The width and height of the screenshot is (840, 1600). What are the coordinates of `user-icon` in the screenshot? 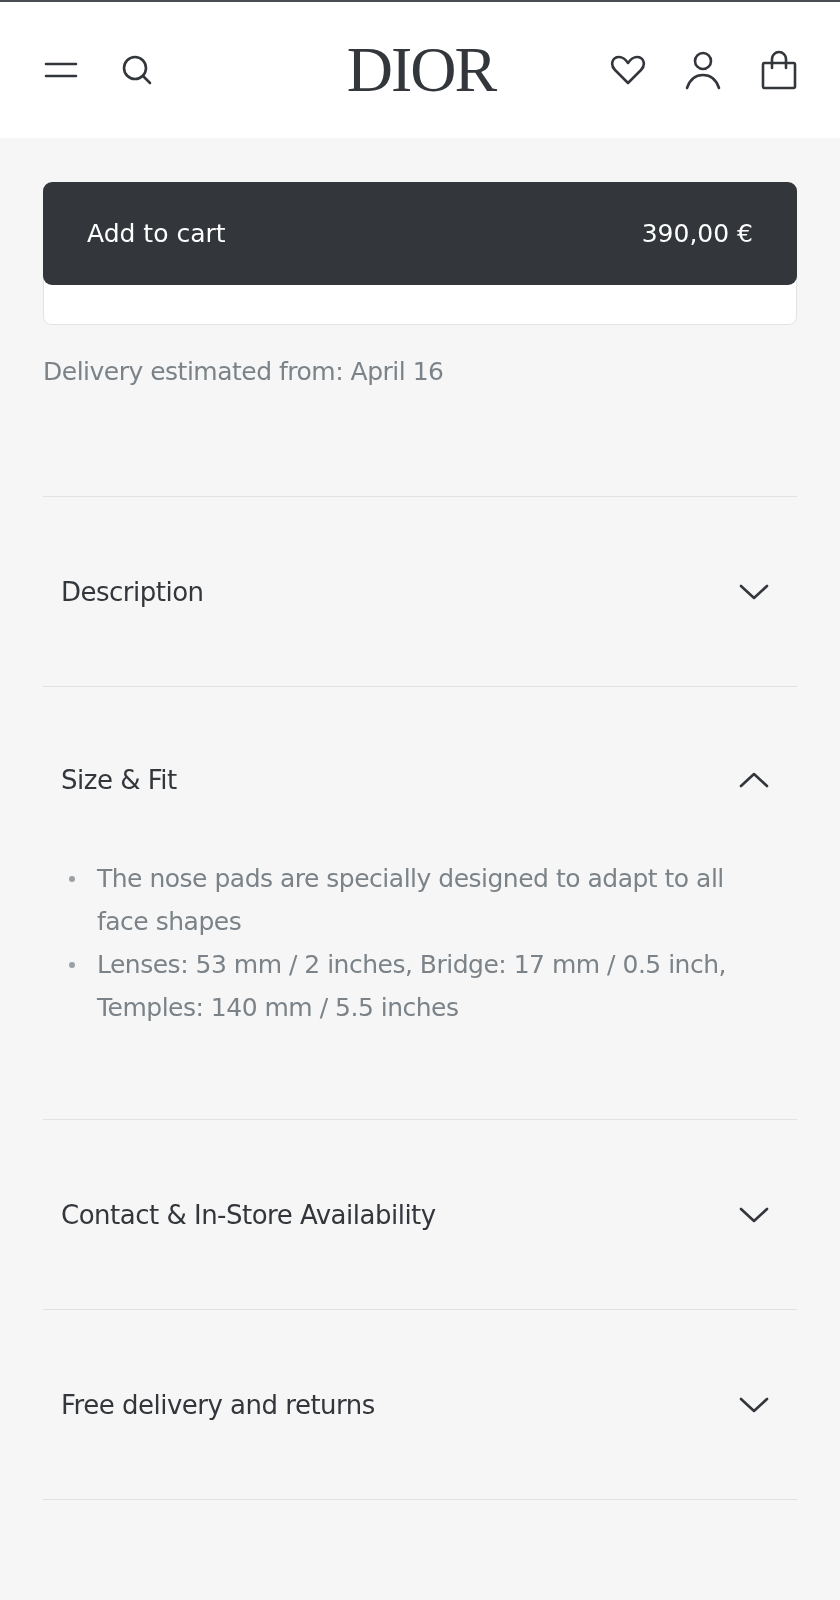 It's located at (703, 70).